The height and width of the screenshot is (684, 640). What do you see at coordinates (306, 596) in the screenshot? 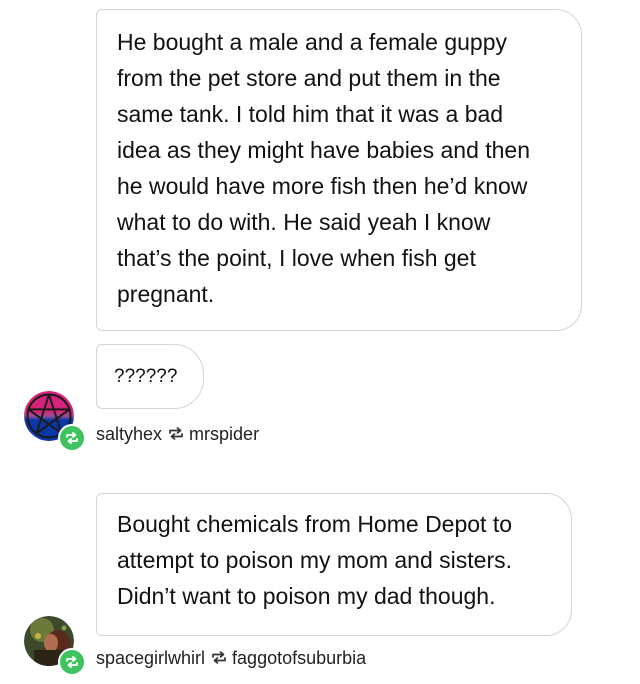
I see `message-line: Didn’t want to poison my dad though.` at bounding box center [306, 596].